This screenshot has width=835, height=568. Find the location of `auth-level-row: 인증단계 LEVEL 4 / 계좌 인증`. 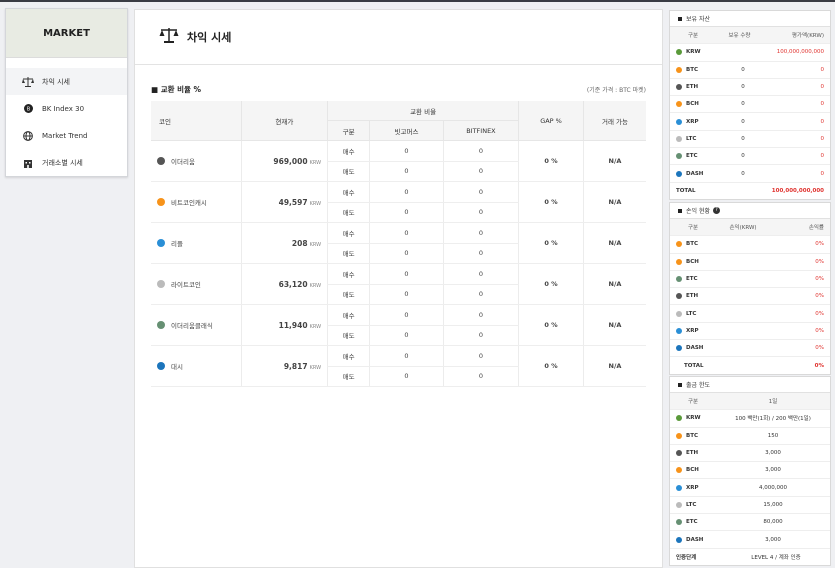

auth-level-row: 인증단계 LEVEL 4 / 계좌 인증 is located at coordinates (738, 557).